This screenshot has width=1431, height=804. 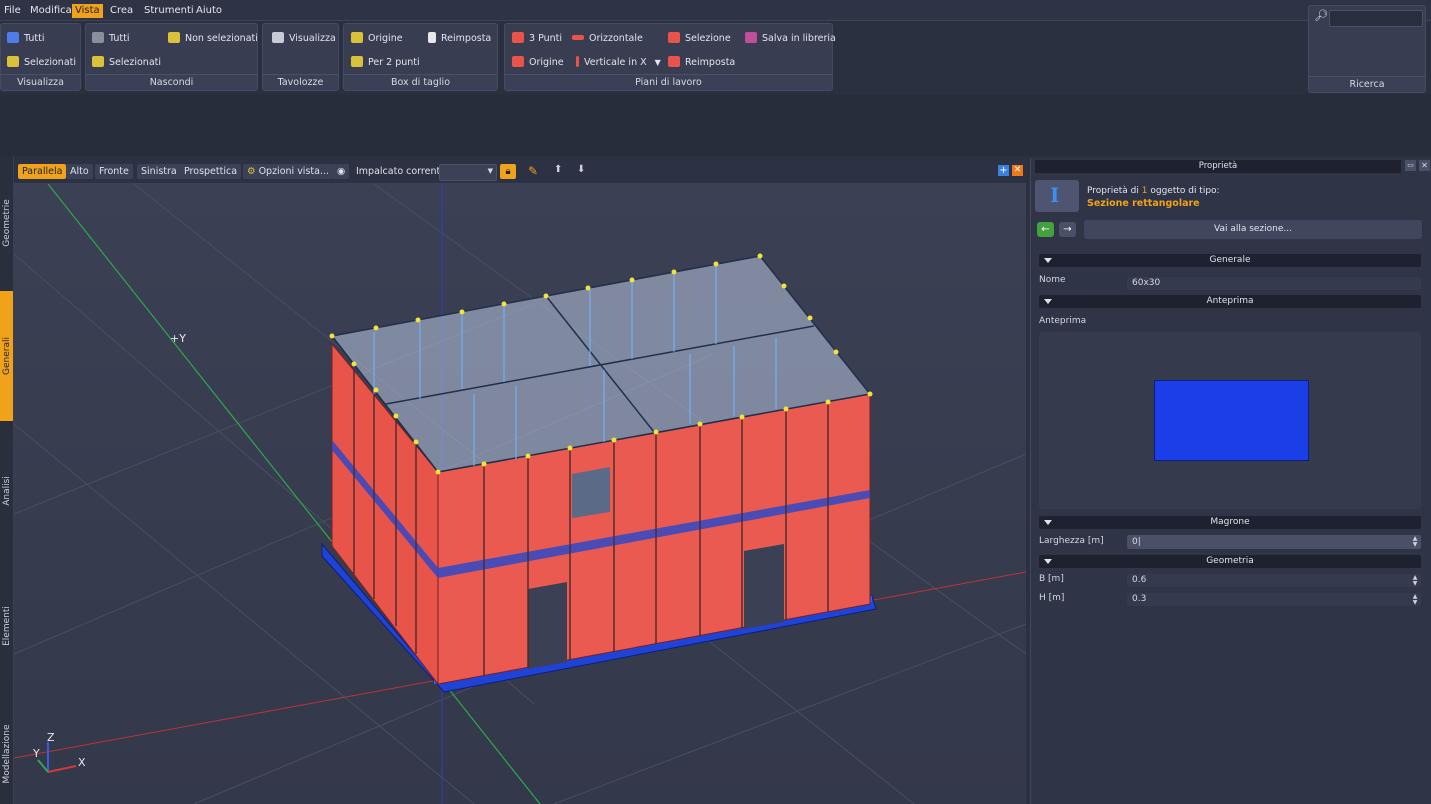 I want to click on hide-unselected-button: Non selezionati, so click(x=213, y=39).